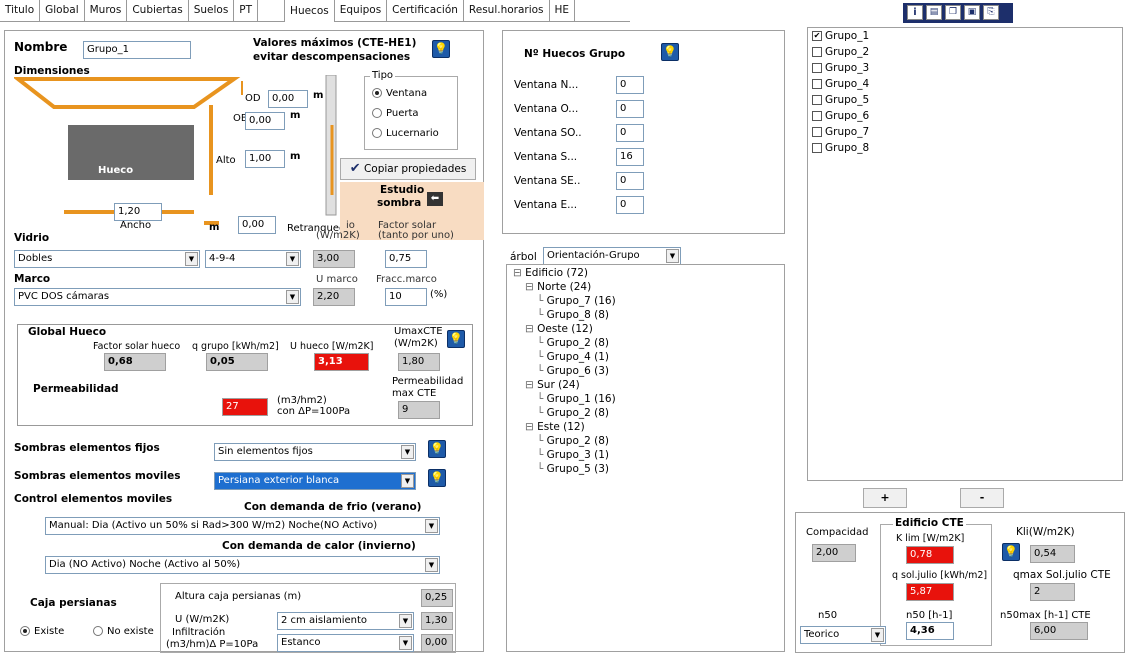 Image resolution: width=1127 pixels, height=658 pixels. Describe the element at coordinates (265, 159) in the screenshot. I see `alto-input: 1,00` at that location.